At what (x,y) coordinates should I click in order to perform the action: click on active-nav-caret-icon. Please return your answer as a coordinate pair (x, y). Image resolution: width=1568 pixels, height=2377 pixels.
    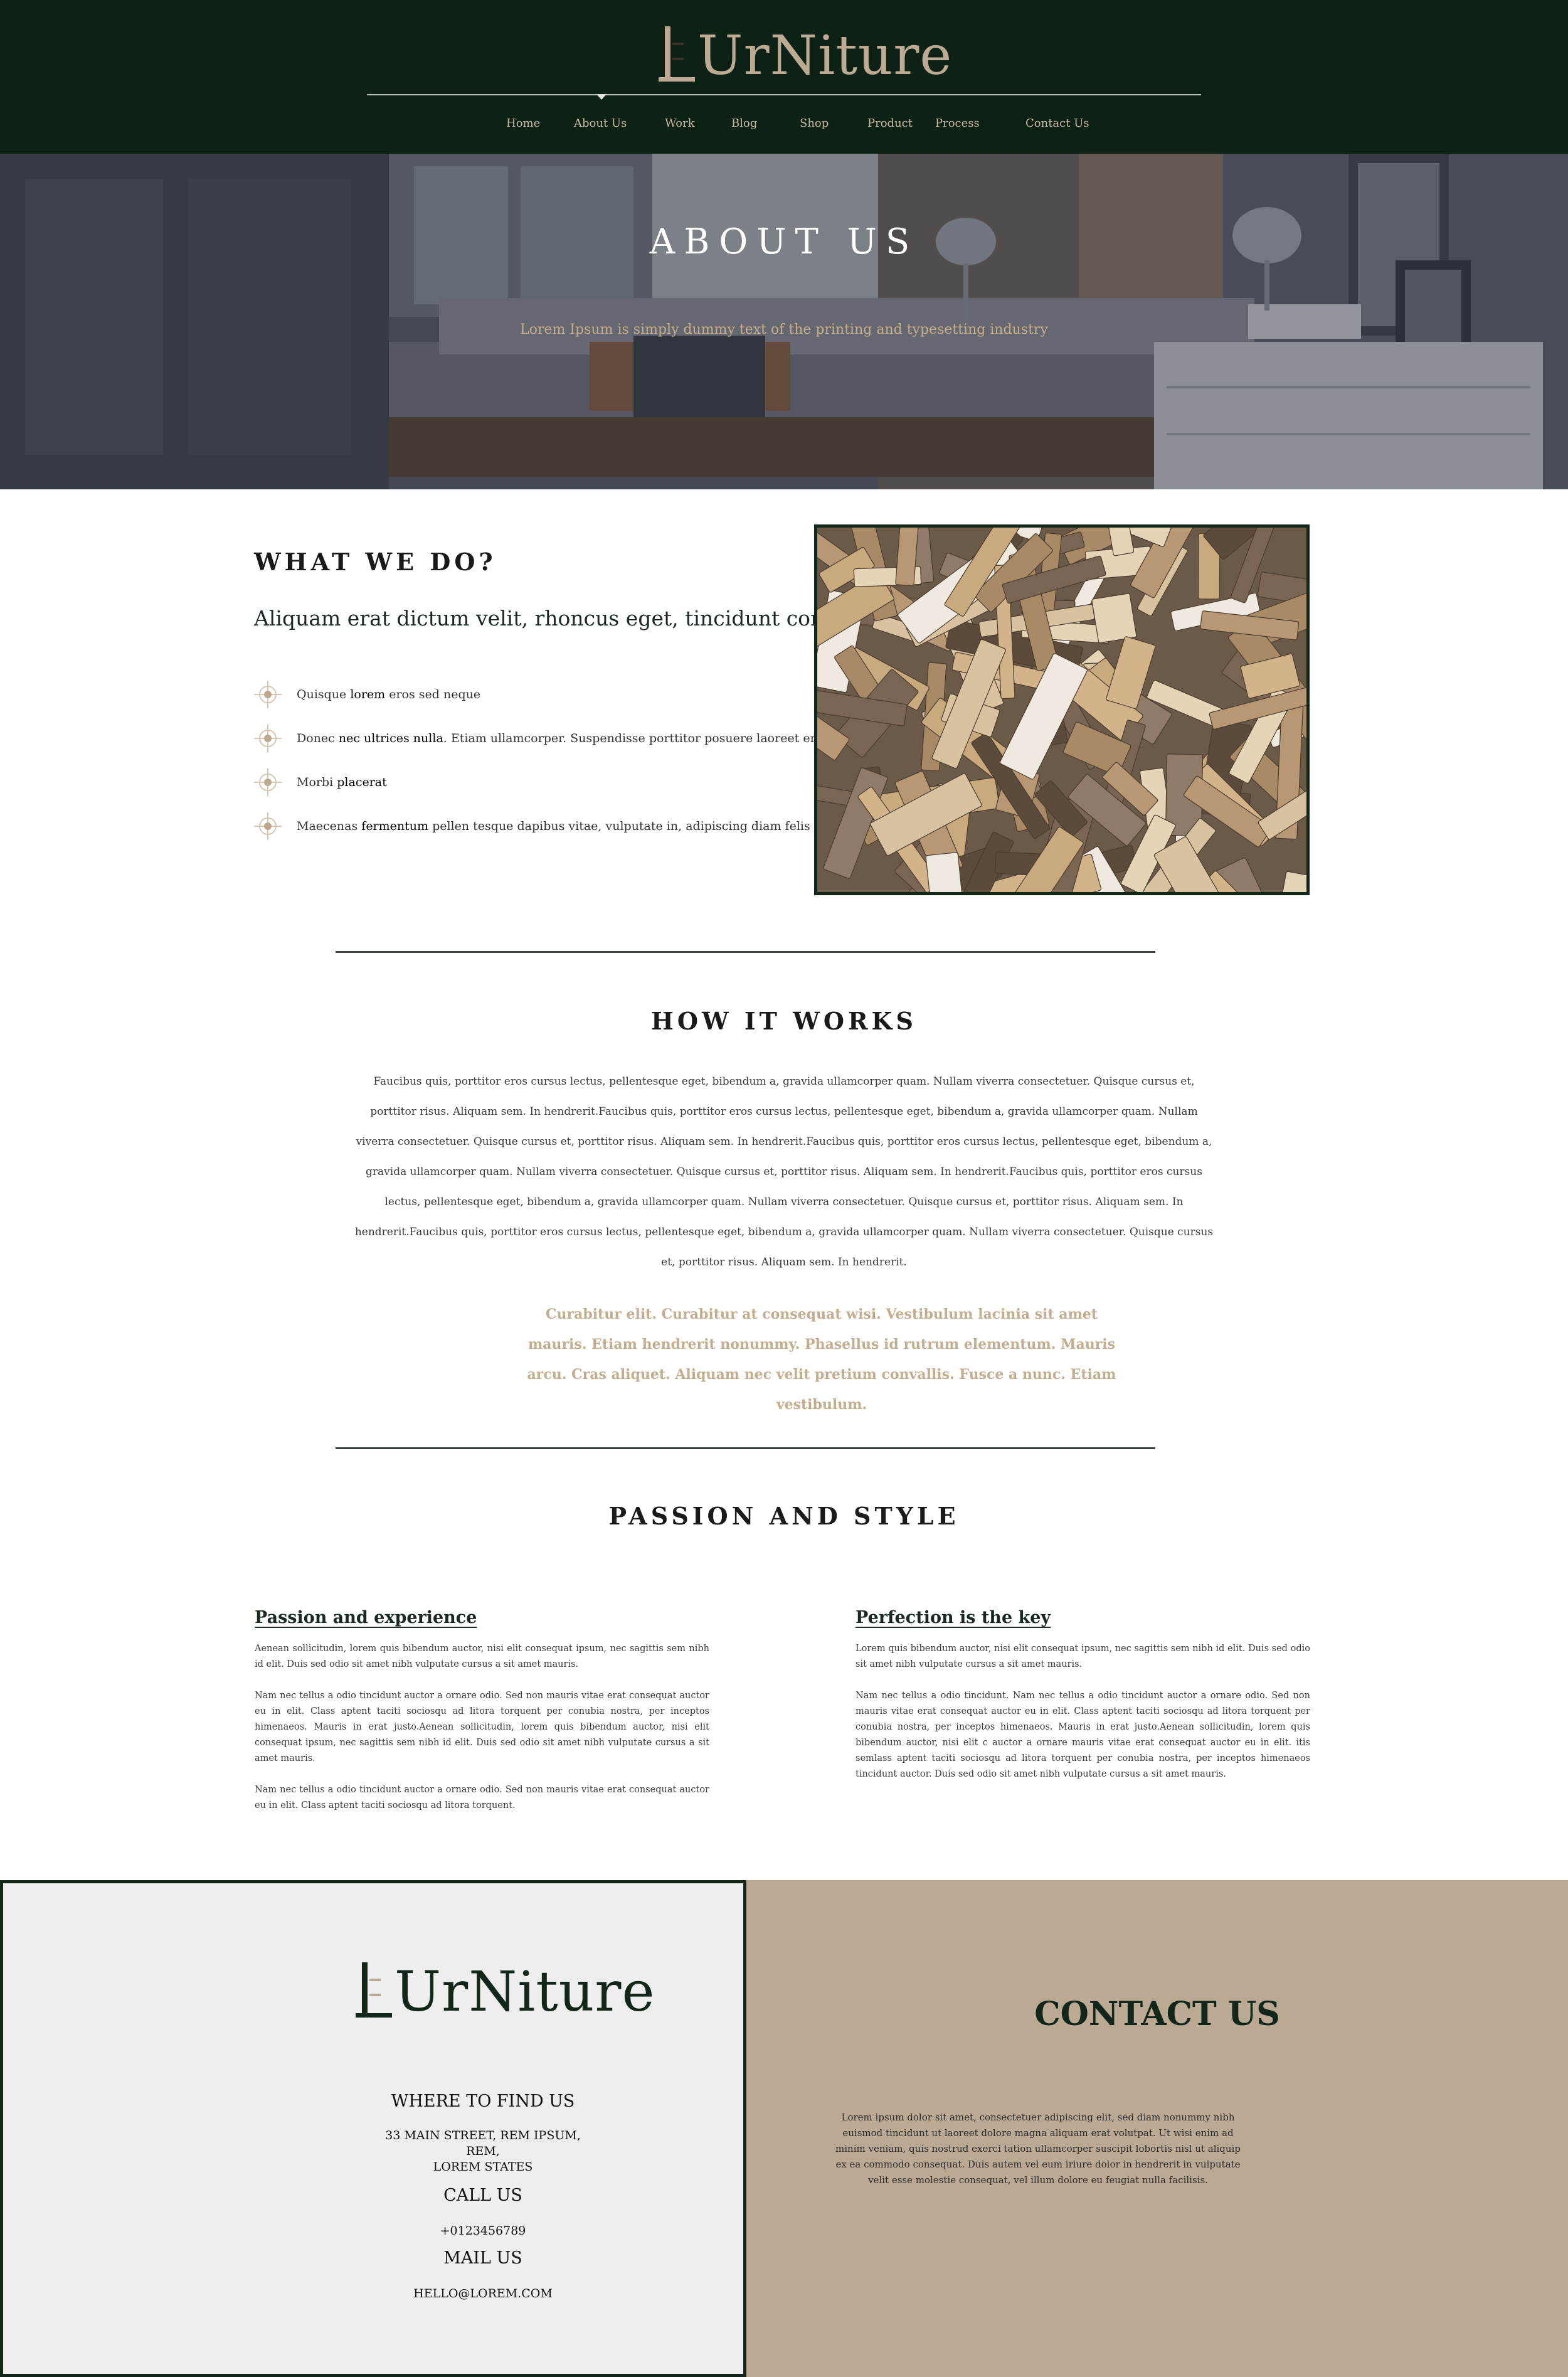
    Looking at the image, I should click on (601, 97).